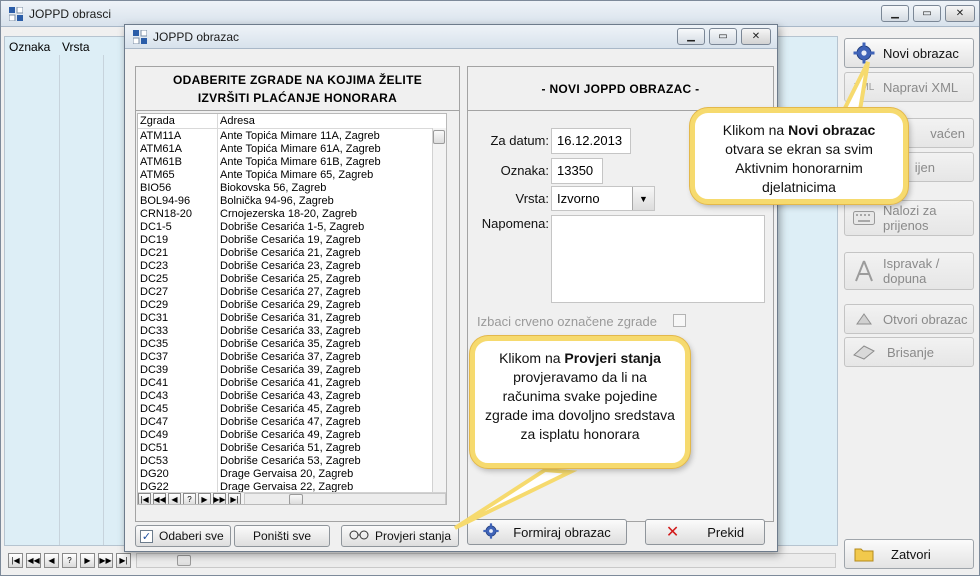 The width and height of the screenshot is (980, 576). I want to click on callout-new-form-prefix: Klikom na, so click(755, 130).